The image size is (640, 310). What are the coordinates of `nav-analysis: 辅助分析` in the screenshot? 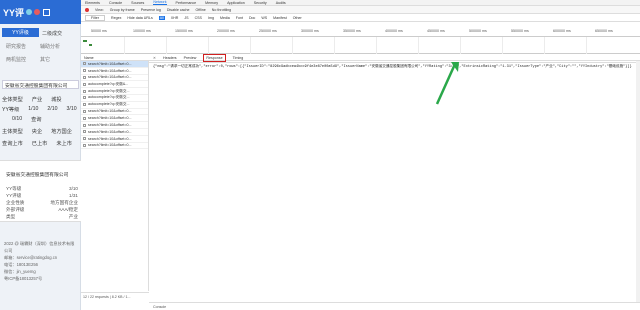 It's located at (50, 46).